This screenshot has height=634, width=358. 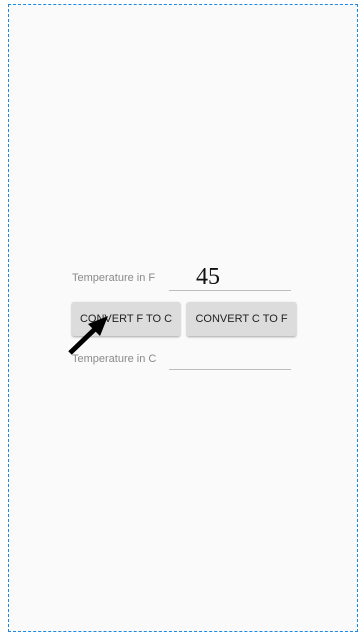 What do you see at coordinates (88, 335) in the screenshot?
I see `arrow-pointer-icon` at bounding box center [88, 335].